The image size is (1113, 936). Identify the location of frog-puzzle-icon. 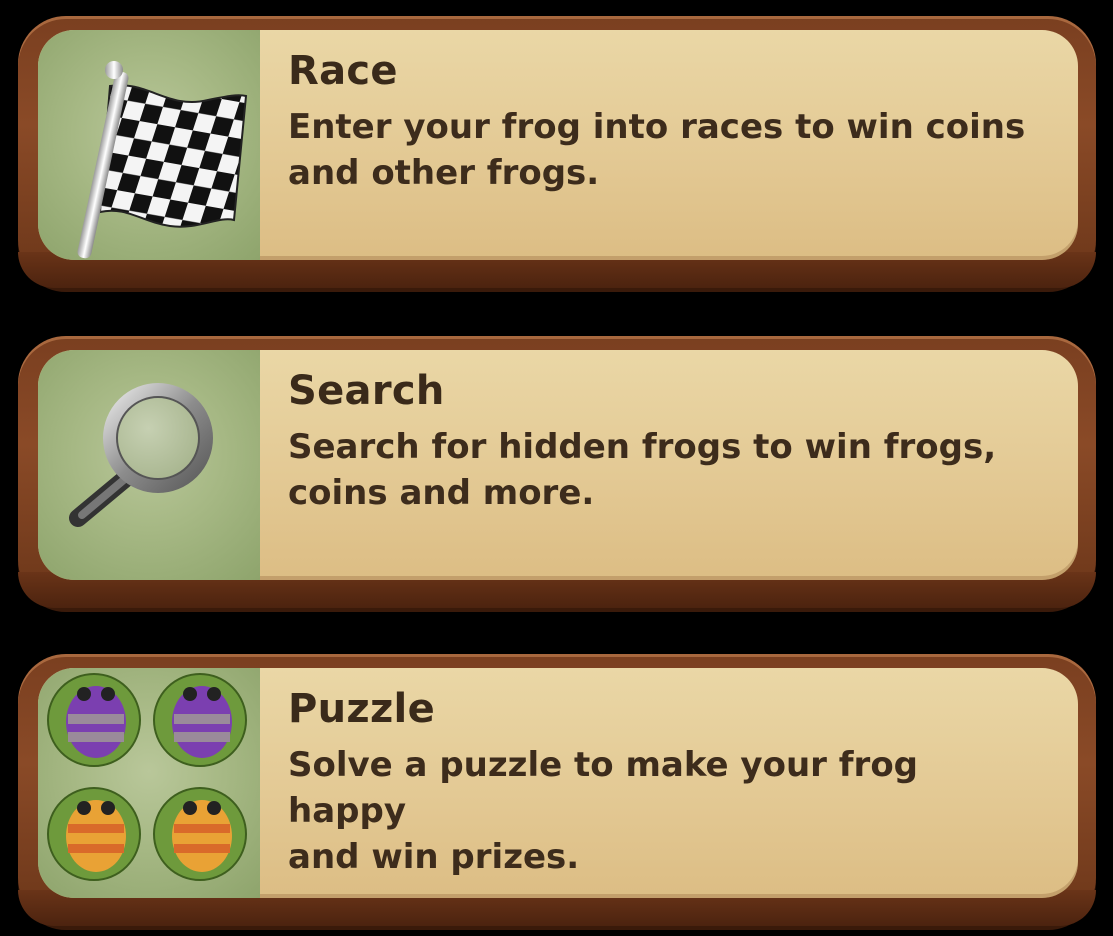
(147, 777).